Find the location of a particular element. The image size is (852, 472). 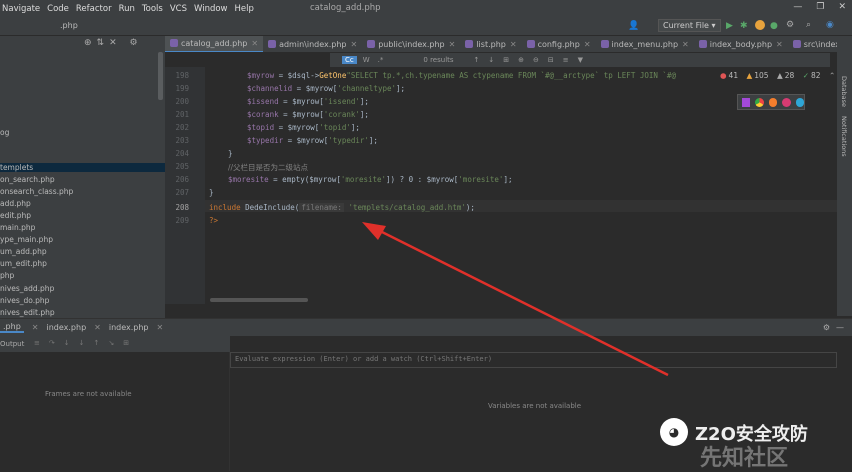

wechat-icon: ◕ is located at coordinates (674, 432).